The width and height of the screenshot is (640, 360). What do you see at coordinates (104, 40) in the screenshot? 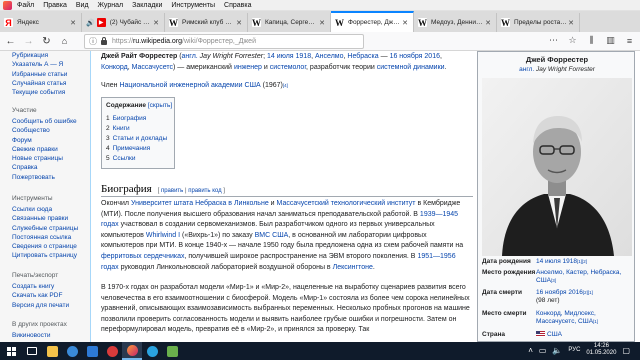
I see `lock-icon` at bounding box center [104, 40].